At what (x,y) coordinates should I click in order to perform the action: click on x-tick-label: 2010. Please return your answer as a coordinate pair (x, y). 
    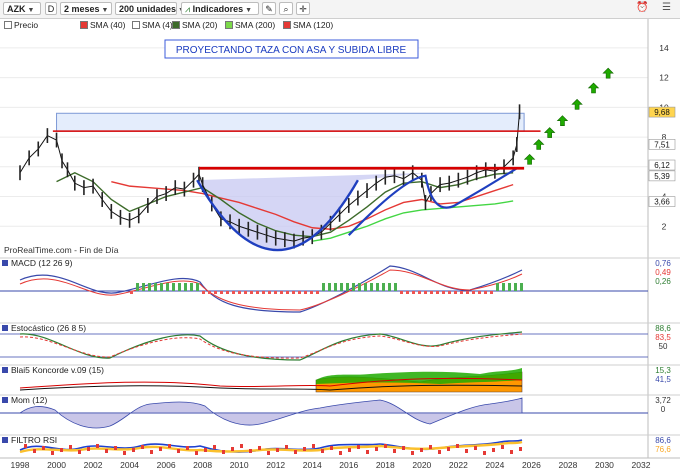
    Looking at the image, I should click on (239, 465).